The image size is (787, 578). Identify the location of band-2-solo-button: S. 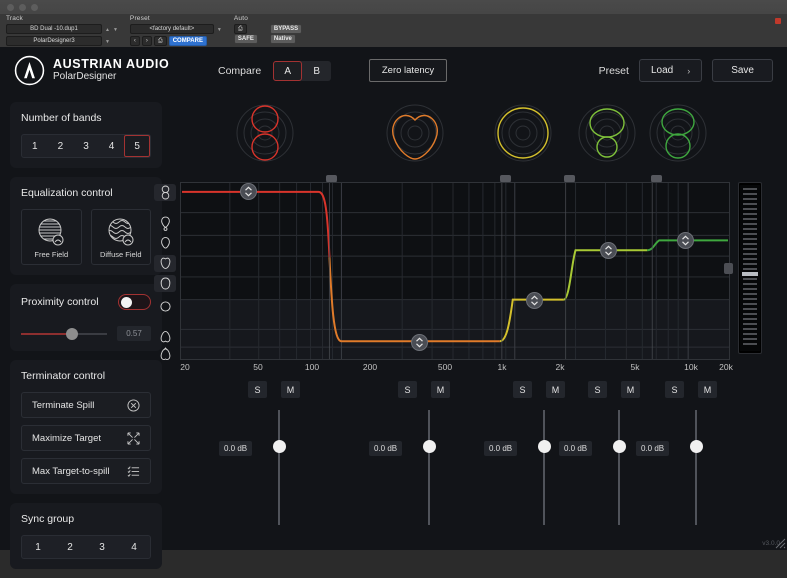
(407, 389).